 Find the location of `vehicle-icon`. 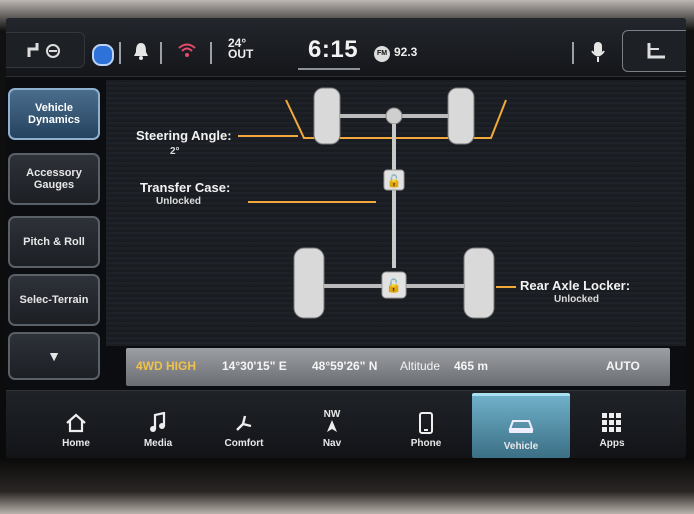

vehicle-icon is located at coordinates (521, 426).